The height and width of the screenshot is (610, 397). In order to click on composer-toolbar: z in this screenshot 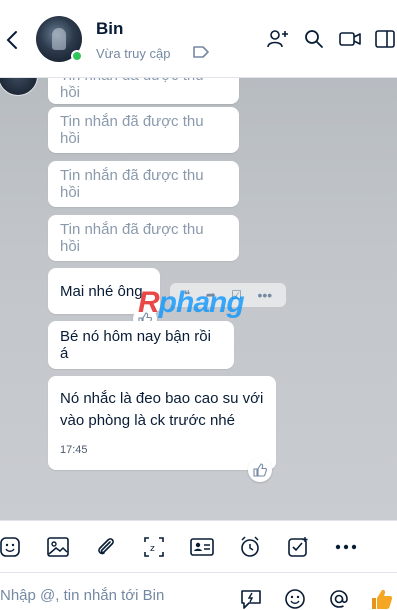, I will do `click(198, 546)`.